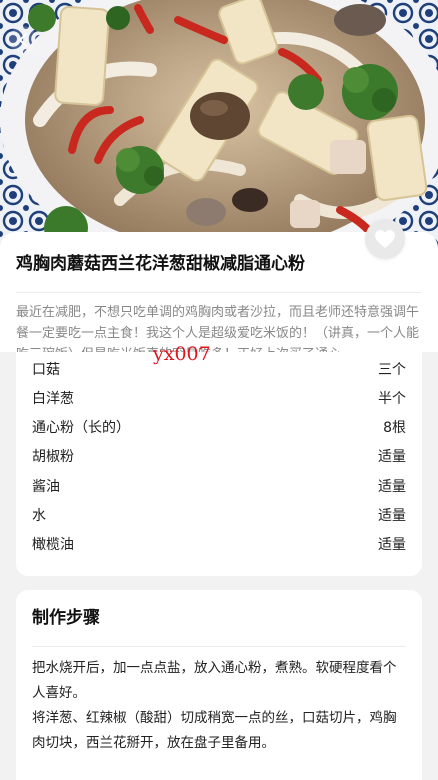 The image size is (438, 780). Describe the element at coordinates (53, 399) in the screenshot. I see `ingredient-name: 白洋葱` at that location.